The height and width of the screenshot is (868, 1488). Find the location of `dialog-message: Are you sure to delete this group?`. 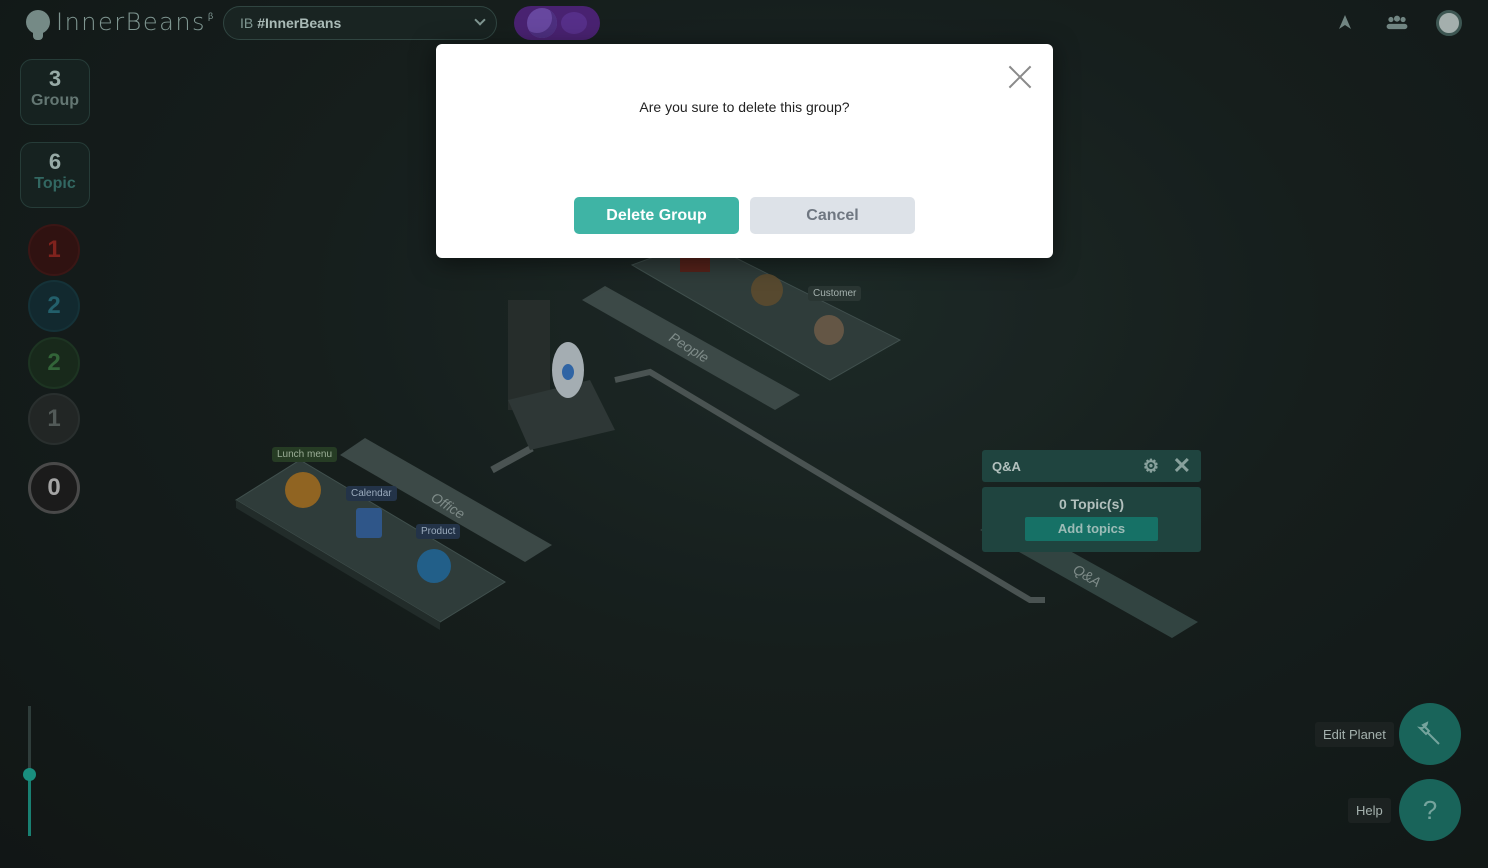

dialog-message: Are you sure to delete this group? is located at coordinates (744, 107).